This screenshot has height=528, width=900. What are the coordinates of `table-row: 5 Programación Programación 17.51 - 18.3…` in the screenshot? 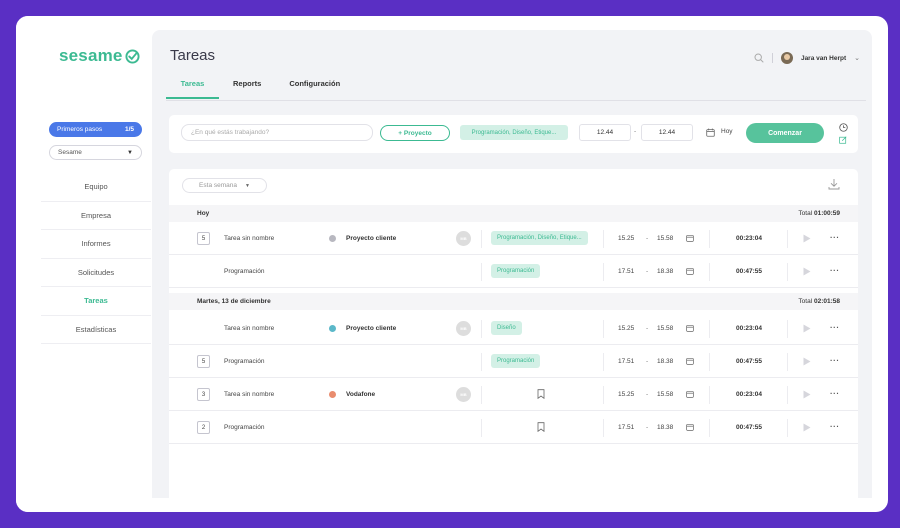 It's located at (513, 362).